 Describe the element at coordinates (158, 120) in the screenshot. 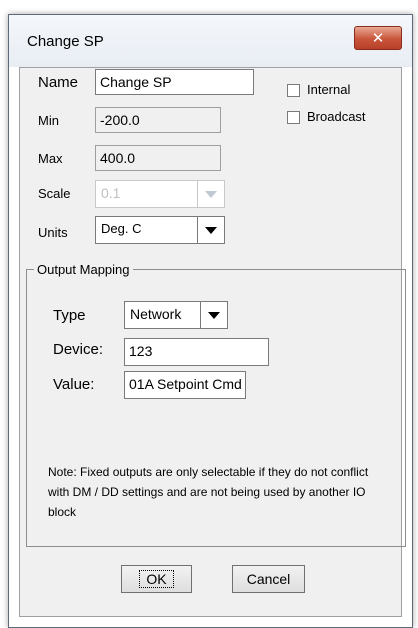

I see `min-field: -200.0` at that location.